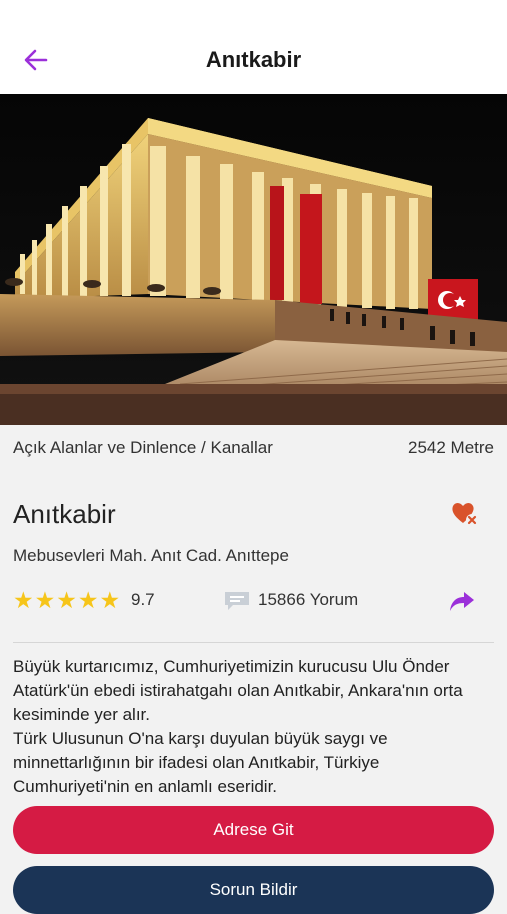 The height and width of the screenshot is (914, 507). I want to click on rating-value: 9.7, so click(143, 599).